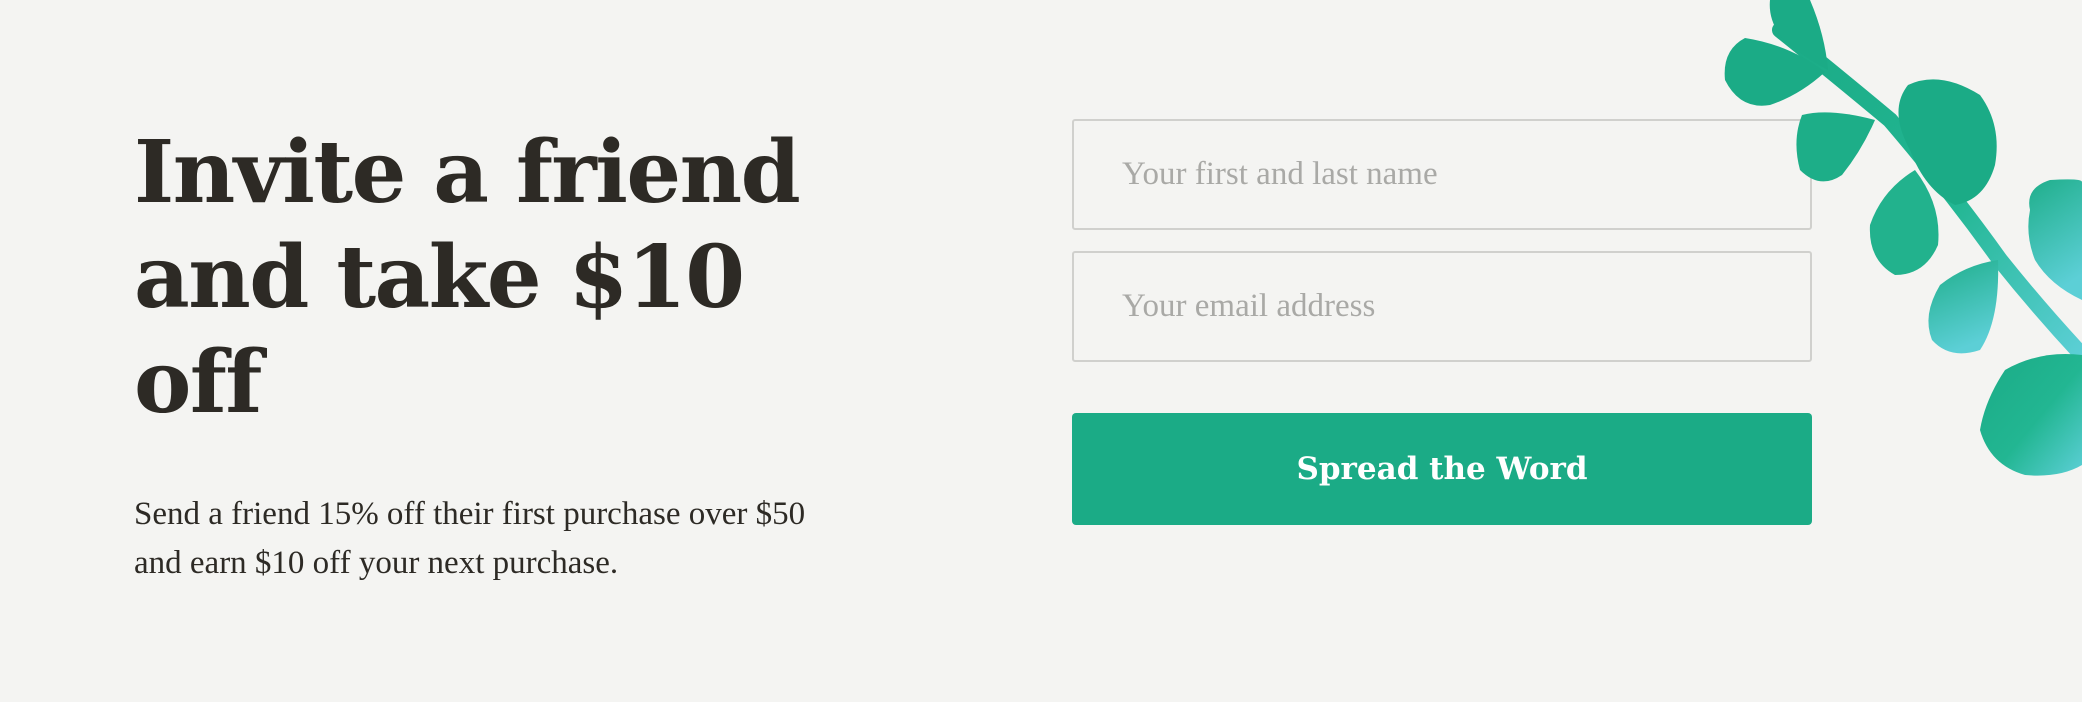 Image resolution: width=2082 pixels, height=702 pixels. Describe the element at coordinates (1903, 238) in the screenshot. I see `eucalyptus-branch-icon` at that location.